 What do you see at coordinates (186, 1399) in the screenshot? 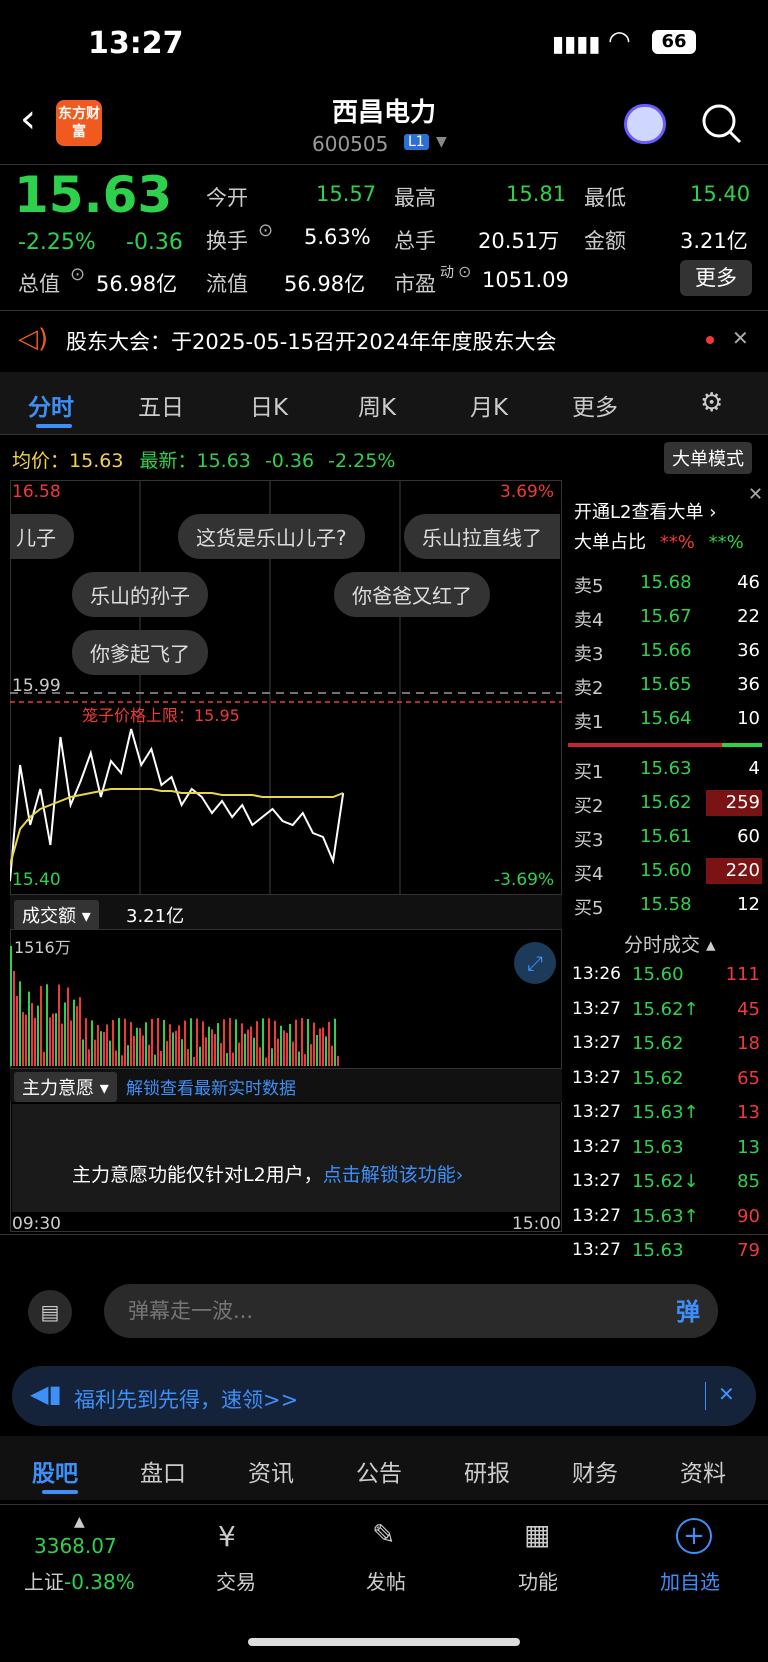
I see `promo-text: 福利先到先得，速领>>` at bounding box center [186, 1399].